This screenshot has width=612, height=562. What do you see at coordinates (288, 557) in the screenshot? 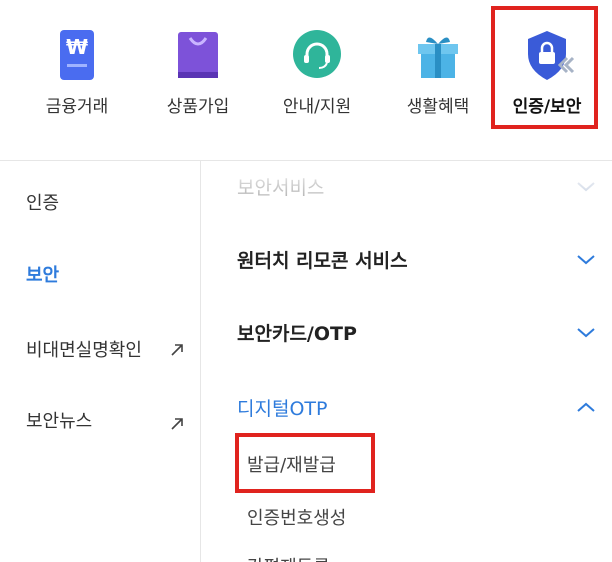
I see `submenu-item-simple-reregister: 간편재등록` at bounding box center [288, 557].